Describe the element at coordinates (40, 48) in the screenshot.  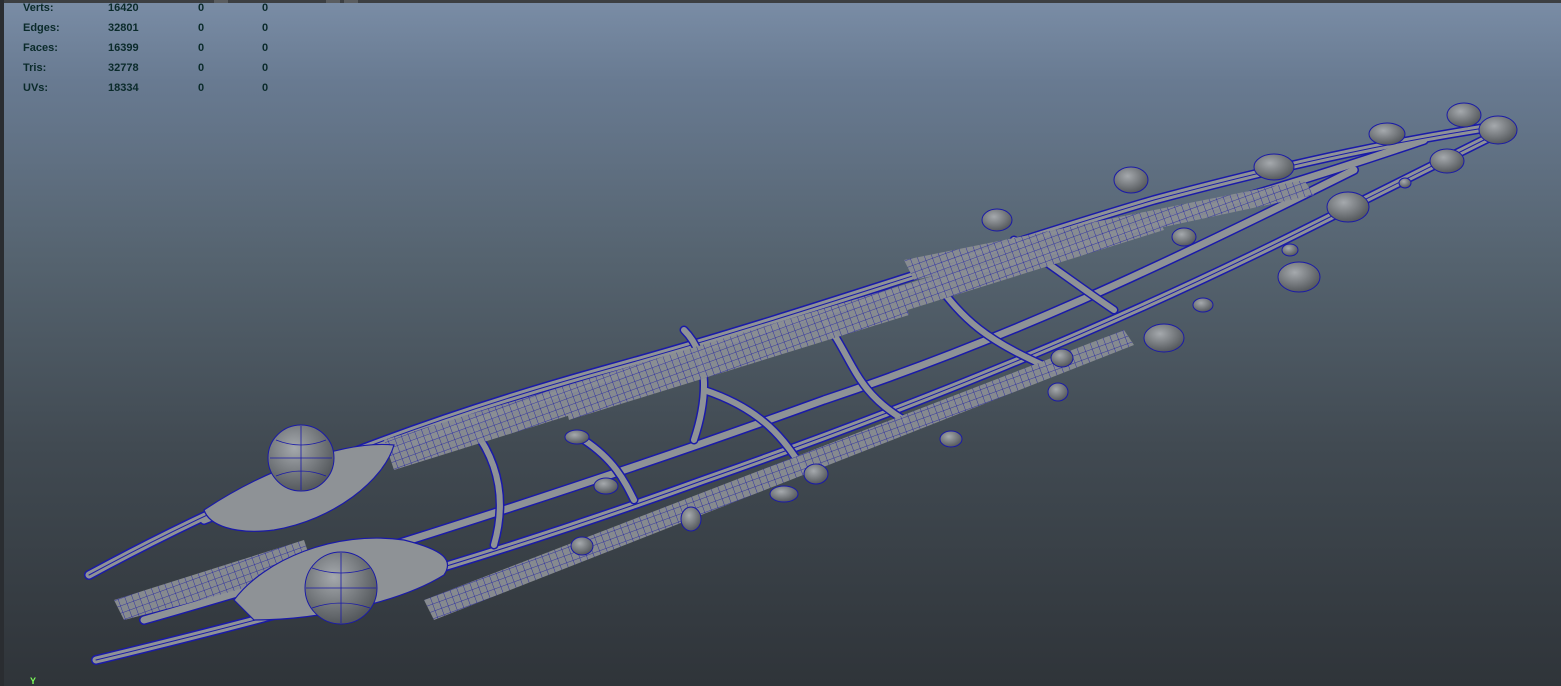
I see `hud-label: Faces:` at that location.